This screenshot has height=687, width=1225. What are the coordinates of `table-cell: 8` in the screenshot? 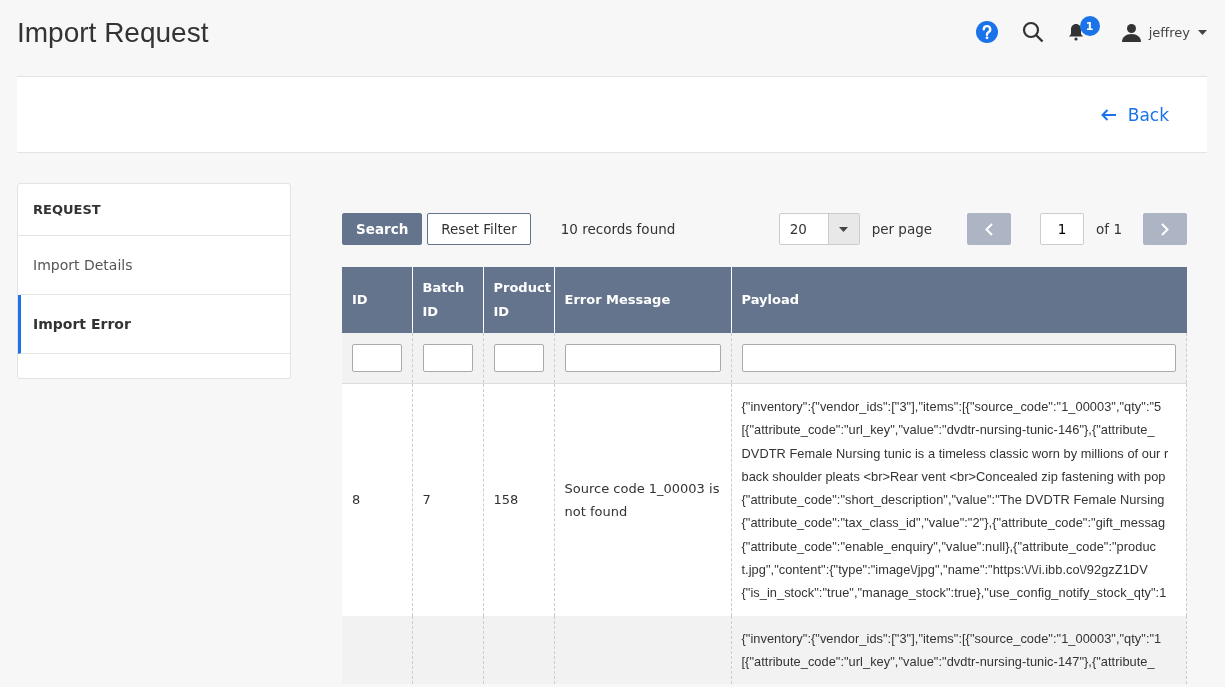 It's located at (356, 500).